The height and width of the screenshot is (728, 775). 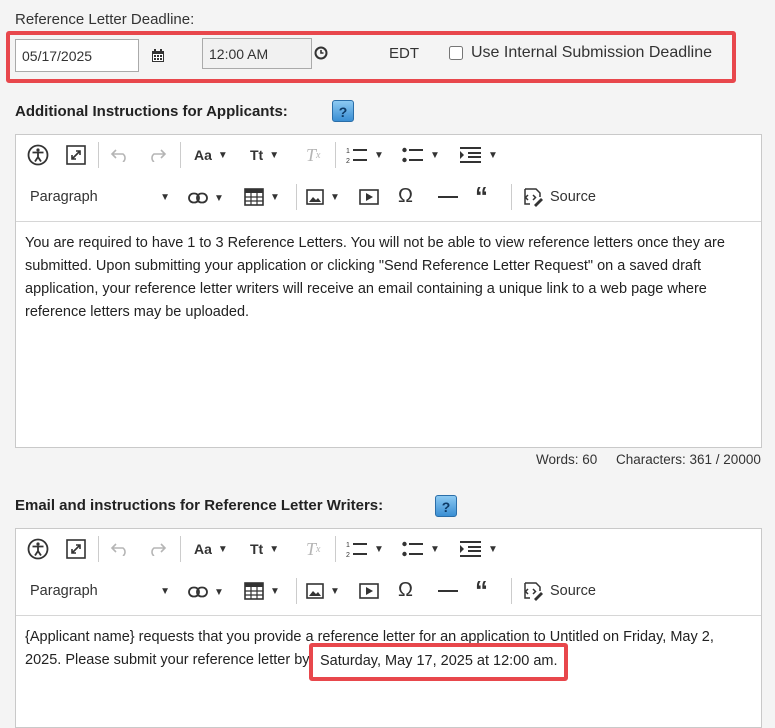 I want to click on applicants-character-count: Characters: 361 / 20000, so click(x=688, y=459).